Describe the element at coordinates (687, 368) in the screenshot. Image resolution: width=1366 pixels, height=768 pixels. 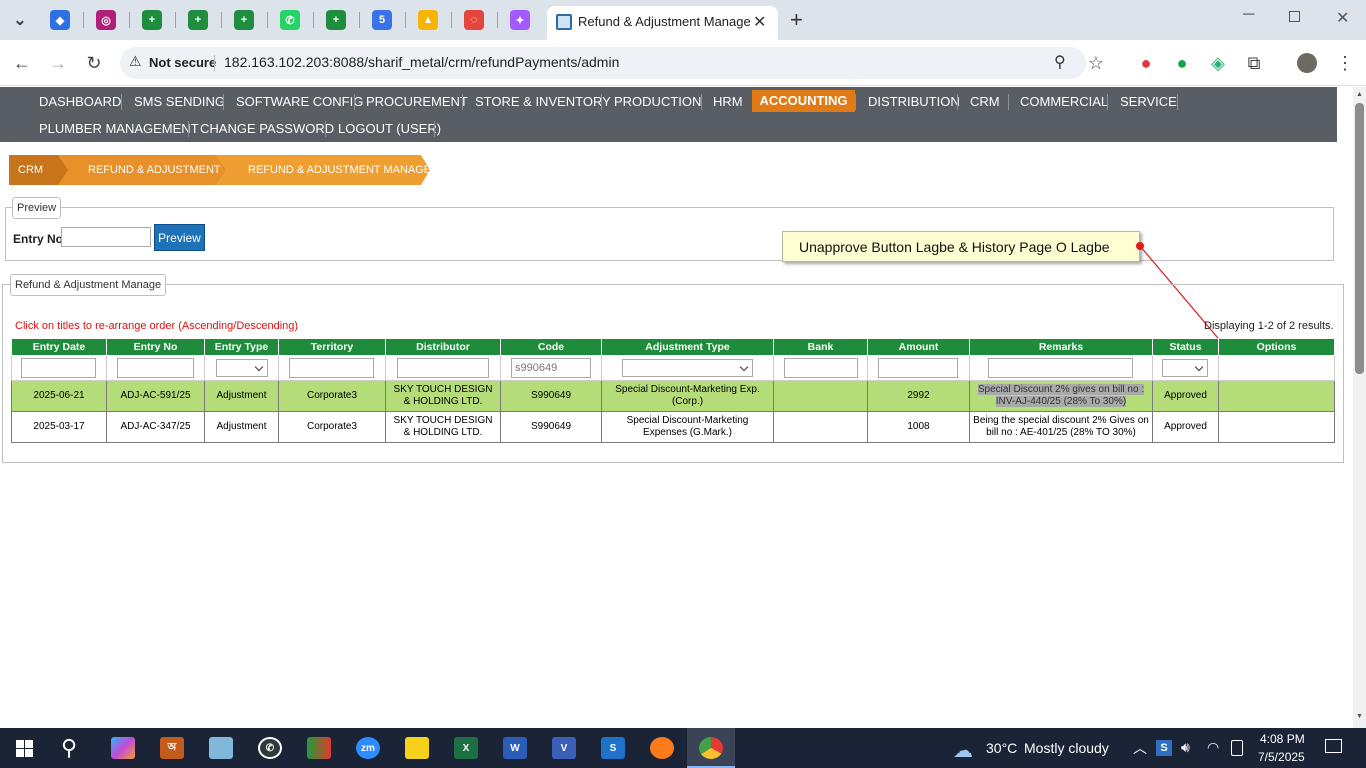
I see `filter-adjustment-type-select` at that location.